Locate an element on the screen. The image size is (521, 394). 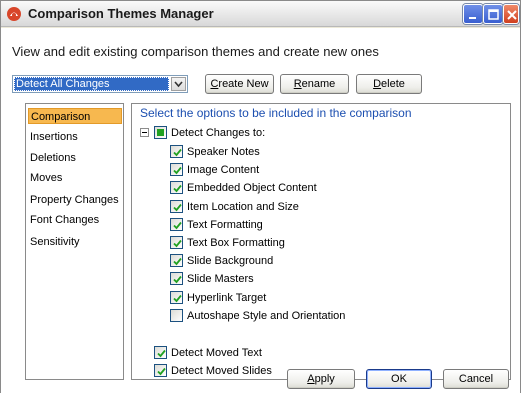
category-item-comparison: Comparison is located at coordinates (75, 116).